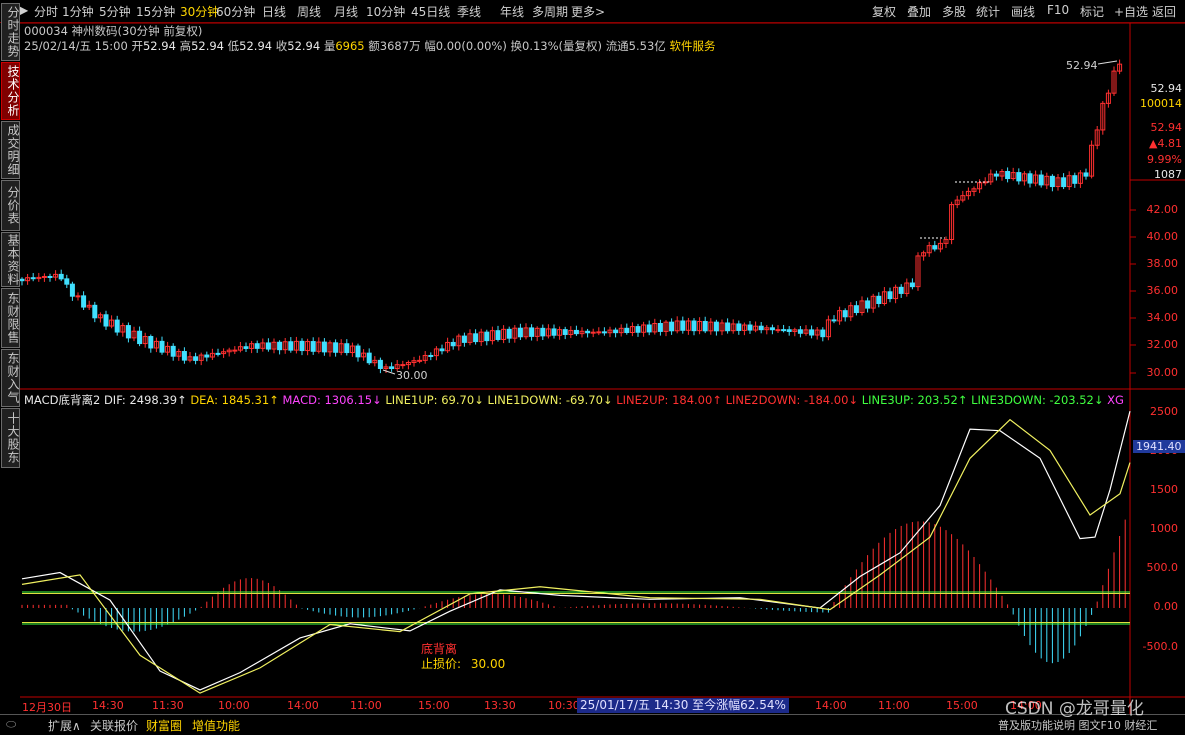 This screenshot has width=1185, height=735. What do you see at coordinates (683, 705) in the screenshot?
I see `time-cursor-label: 25/01/17/五 14:30 至今涨幅62.54%` at bounding box center [683, 705].